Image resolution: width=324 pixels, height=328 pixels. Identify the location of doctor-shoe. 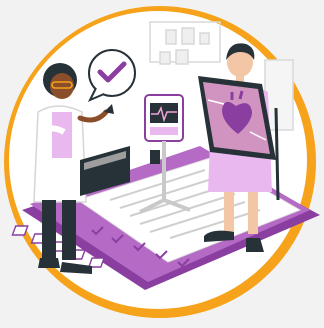
(49, 263).